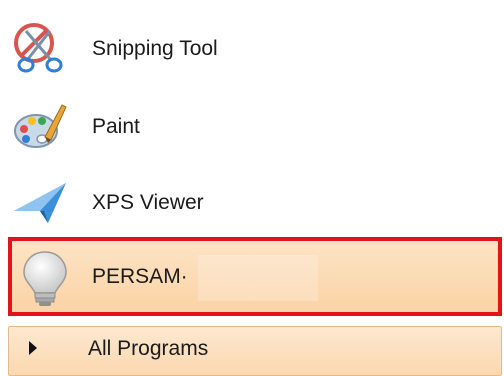 Image resolution: width=504 pixels, height=376 pixels. What do you see at coordinates (40, 127) in the screenshot?
I see `paint-palette-icon` at bounding box center [40, 127].